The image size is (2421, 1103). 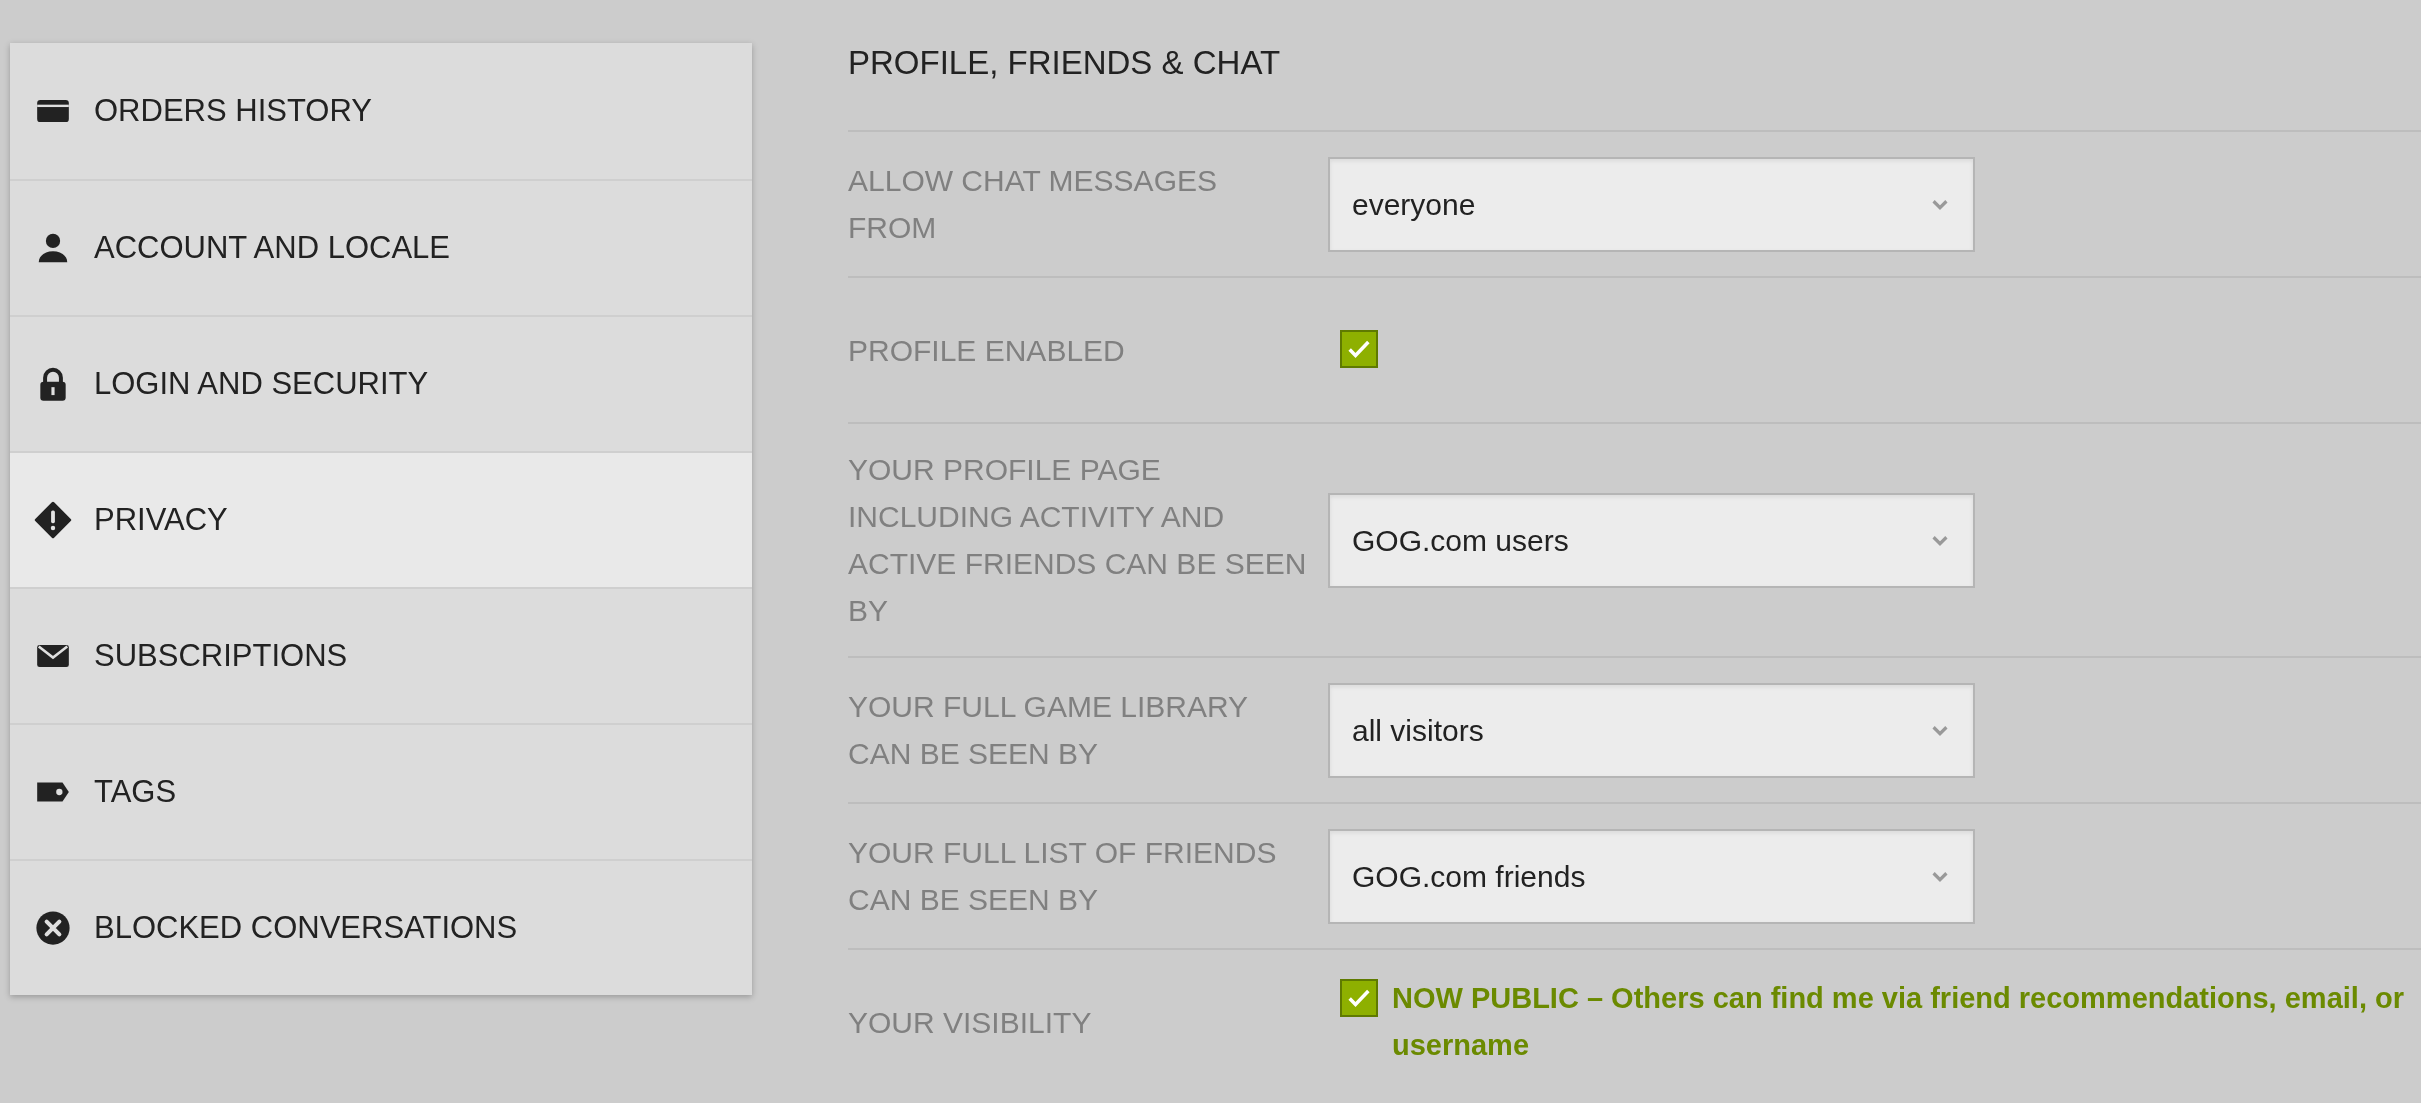 What do you see at coordinates (53, 928) in the screenshot?
I see `close-icon` at bounding box center [53, 928].